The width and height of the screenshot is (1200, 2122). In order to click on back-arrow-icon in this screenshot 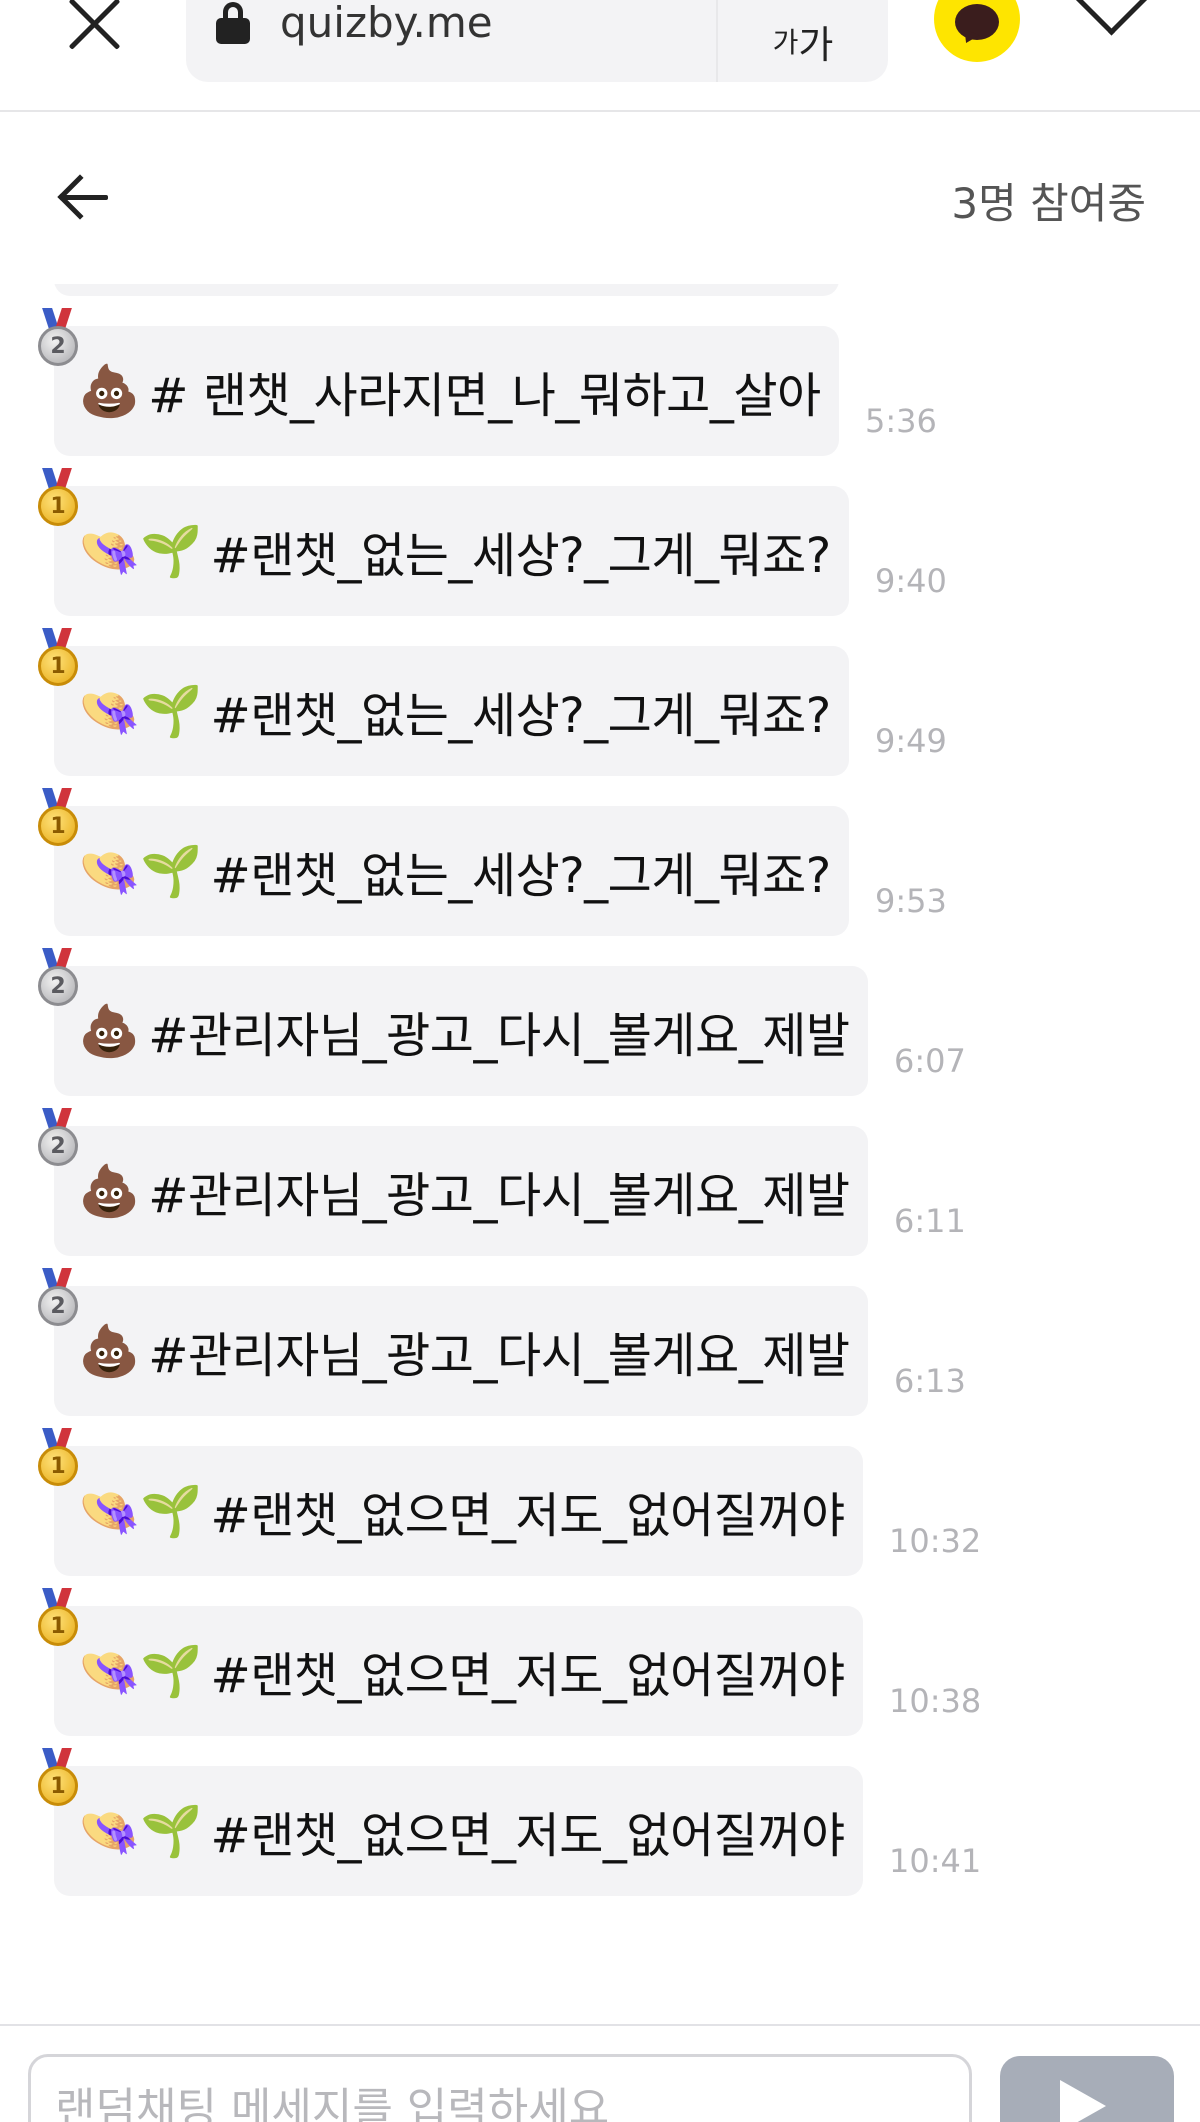, I will do `click(84, 198)`.